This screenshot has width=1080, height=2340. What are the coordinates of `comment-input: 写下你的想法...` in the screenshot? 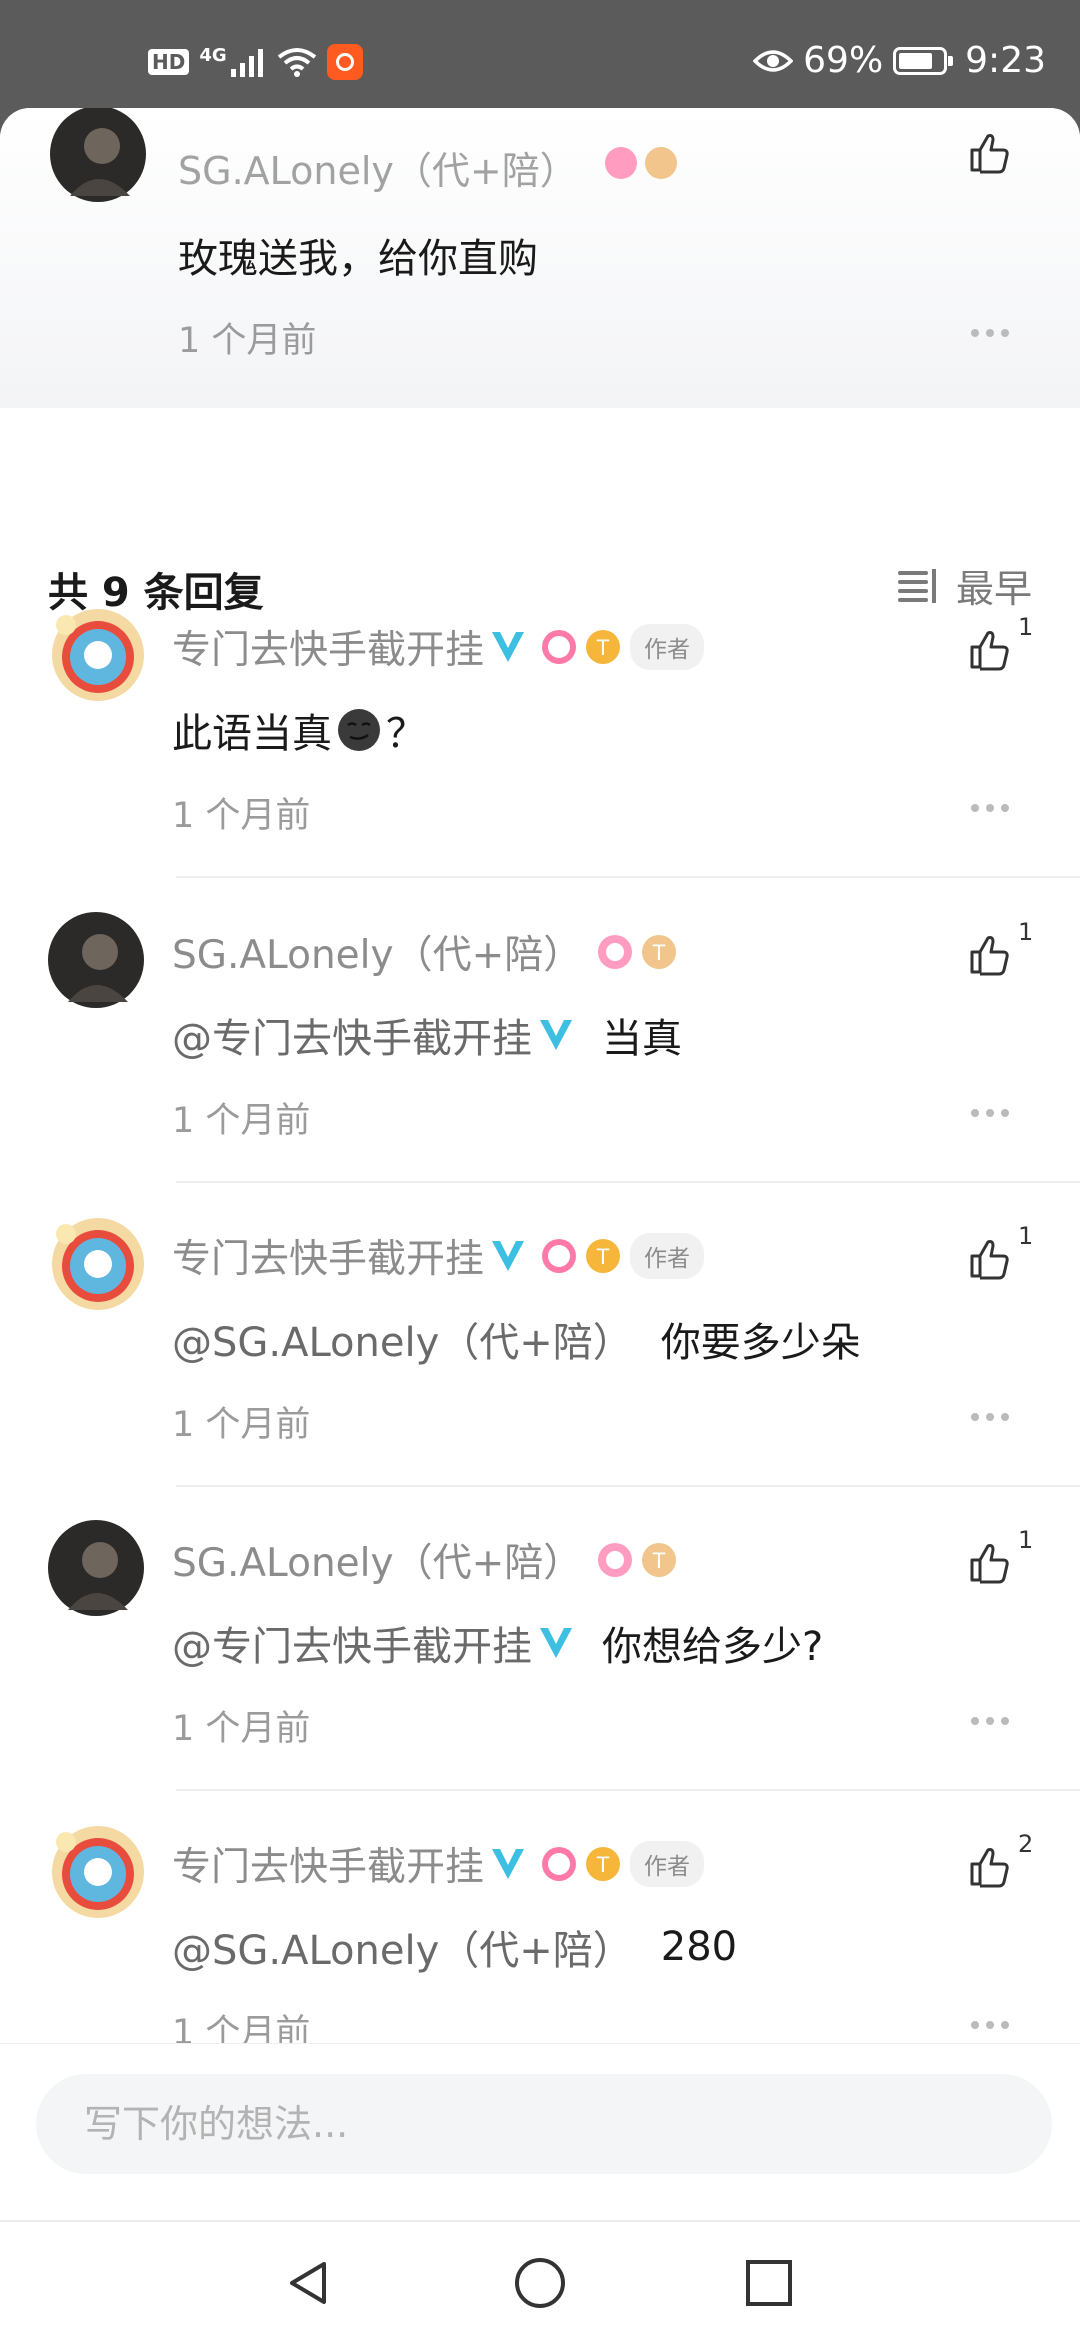 It's located at (544, 2124).